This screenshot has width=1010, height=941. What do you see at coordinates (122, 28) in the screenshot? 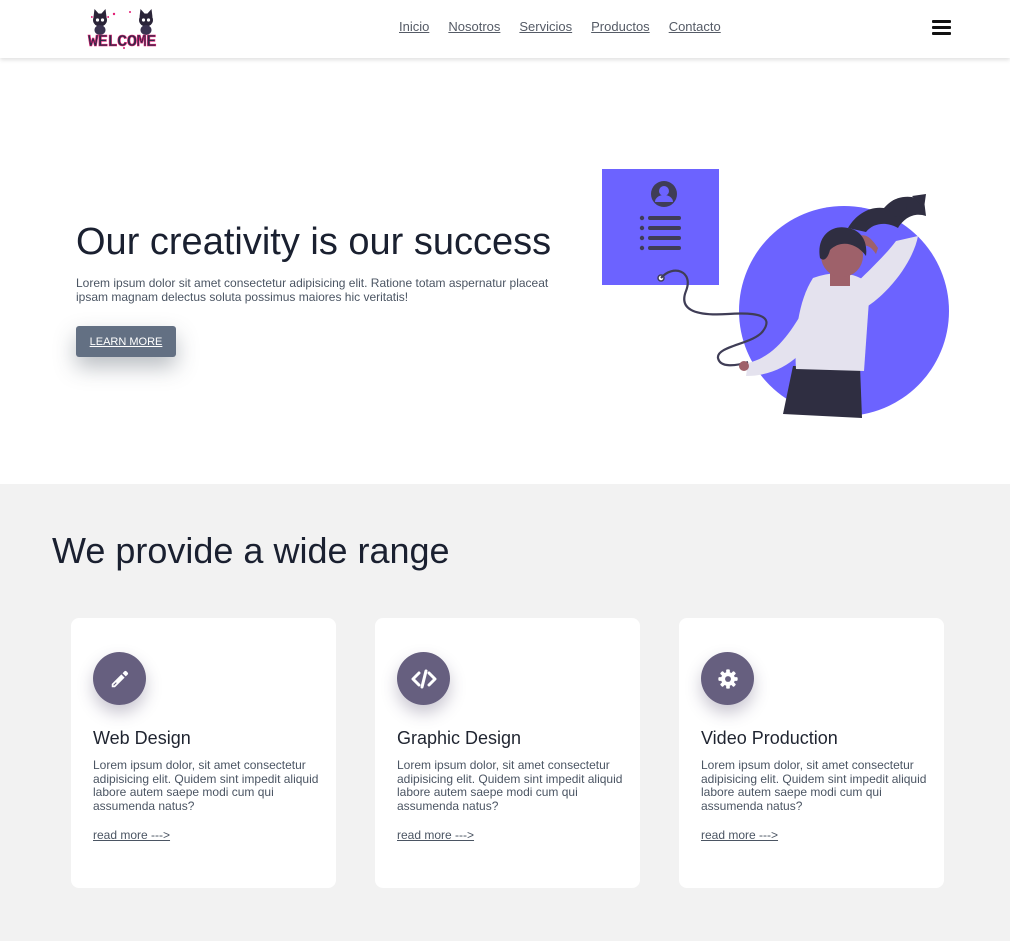
I see `welcome-logo: WELCOME` at bounding box center [122, 28].